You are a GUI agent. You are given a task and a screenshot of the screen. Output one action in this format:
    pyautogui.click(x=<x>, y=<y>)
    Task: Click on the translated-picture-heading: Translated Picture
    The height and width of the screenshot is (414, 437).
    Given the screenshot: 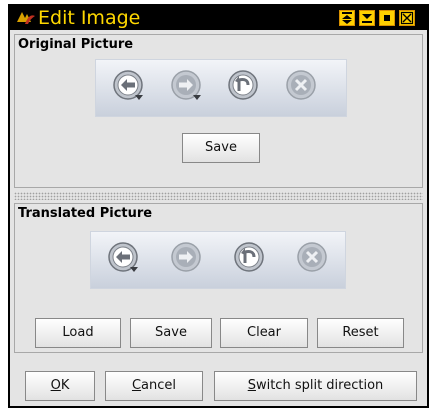 What is the action you would take?
    pyautogui.click(x=85, y=213)
    